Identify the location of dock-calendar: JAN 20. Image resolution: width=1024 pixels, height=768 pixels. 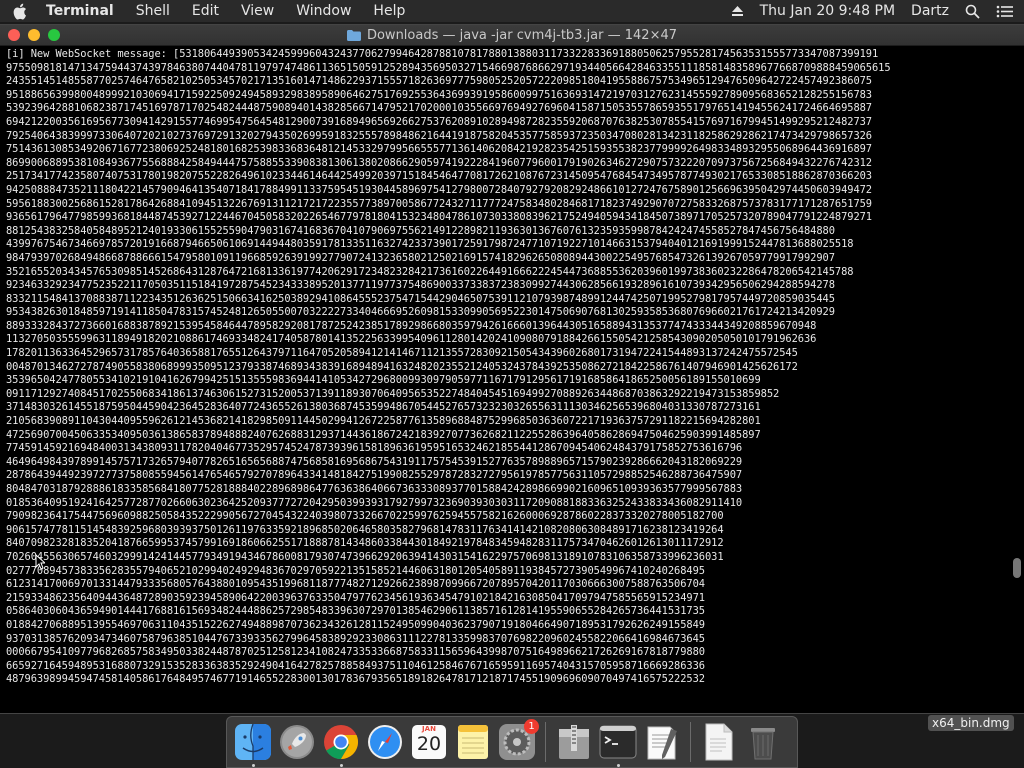
(429, 742).